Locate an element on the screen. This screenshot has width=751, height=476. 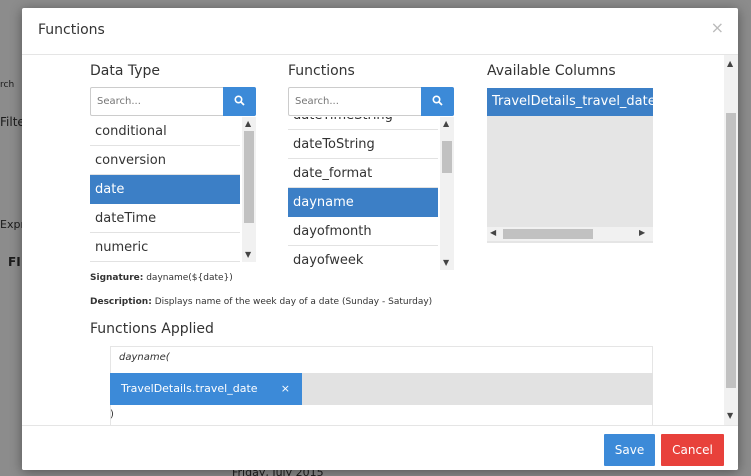
argument-chip: TravelDetails.travel_date × is located at coordinates (206, 389).